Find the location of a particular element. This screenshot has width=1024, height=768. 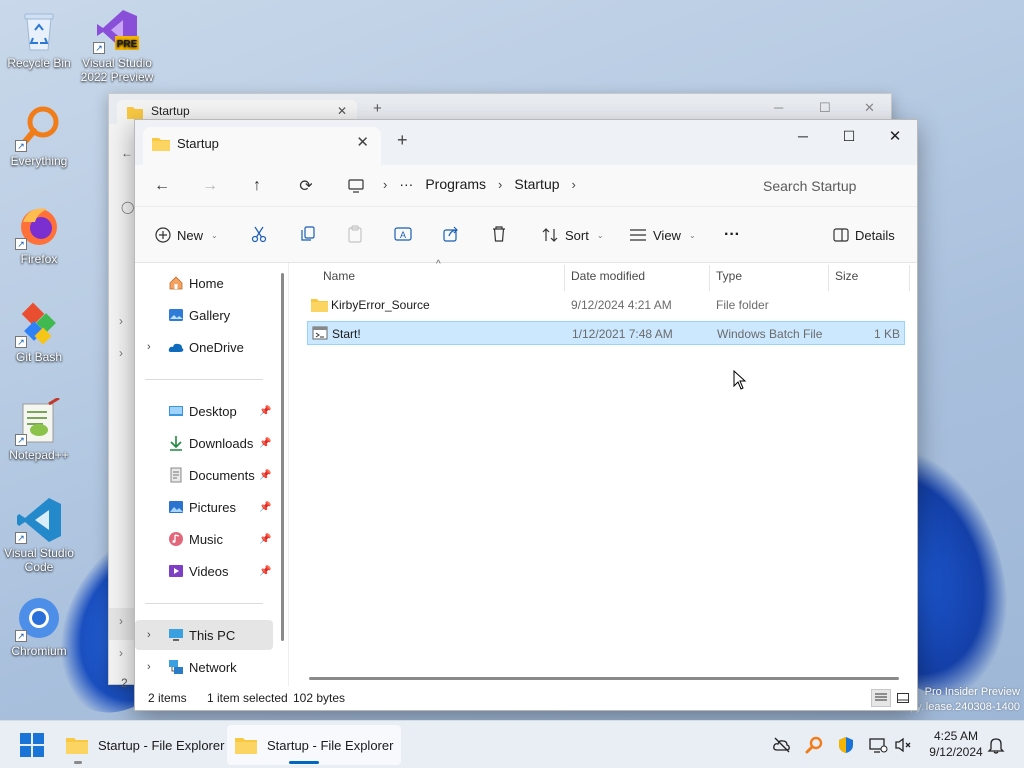

desktop-icon-notepad-plus-plus: ↗ Notepad++ is located at coordinates (39, 429).